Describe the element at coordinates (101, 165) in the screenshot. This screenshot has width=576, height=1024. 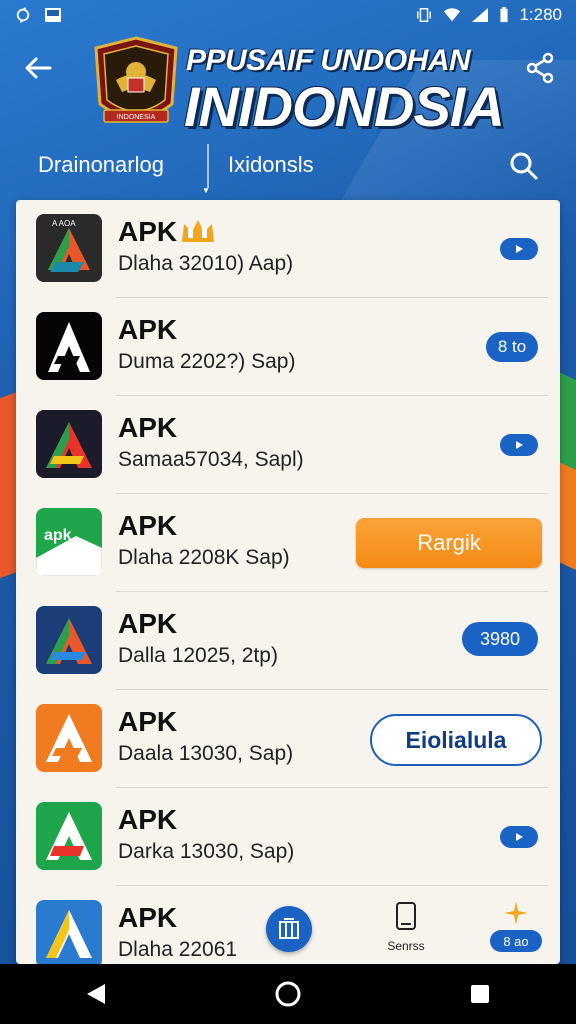
I see `tab-left: Drainonarlog` at that location.